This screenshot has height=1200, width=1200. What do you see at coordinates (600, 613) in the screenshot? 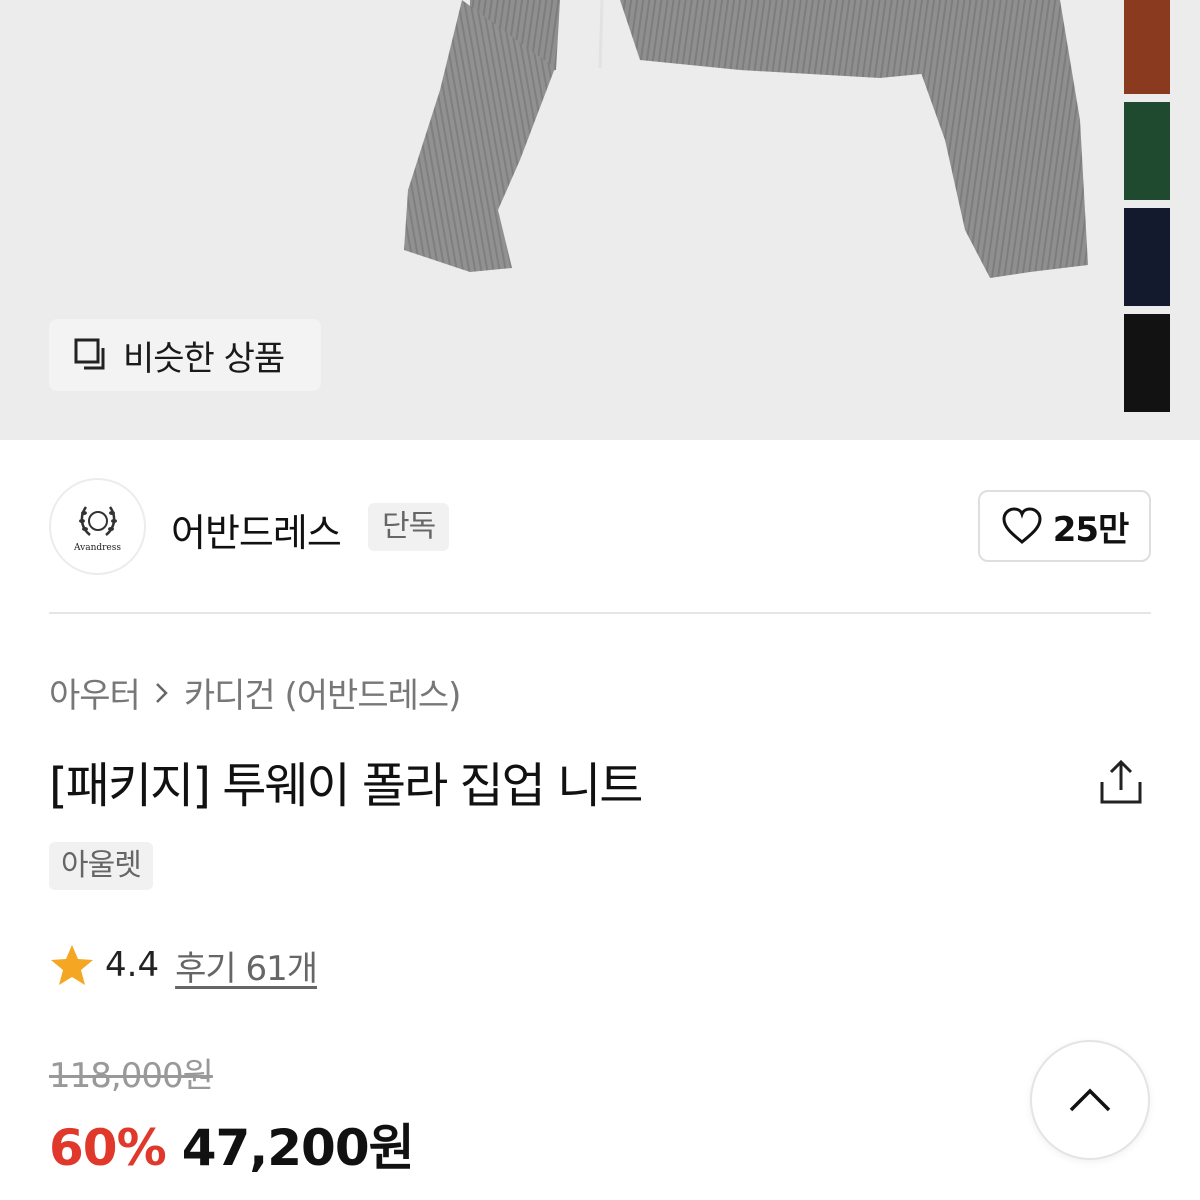
I see `divider` at bounding box center [600, 613].